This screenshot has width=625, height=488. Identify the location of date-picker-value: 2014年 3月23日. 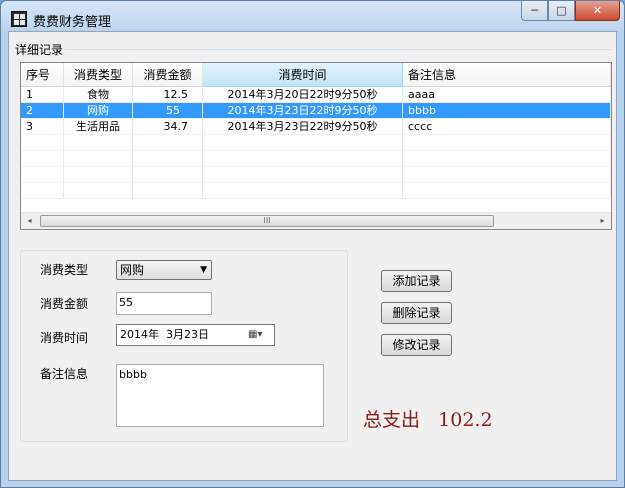
(164, 334).